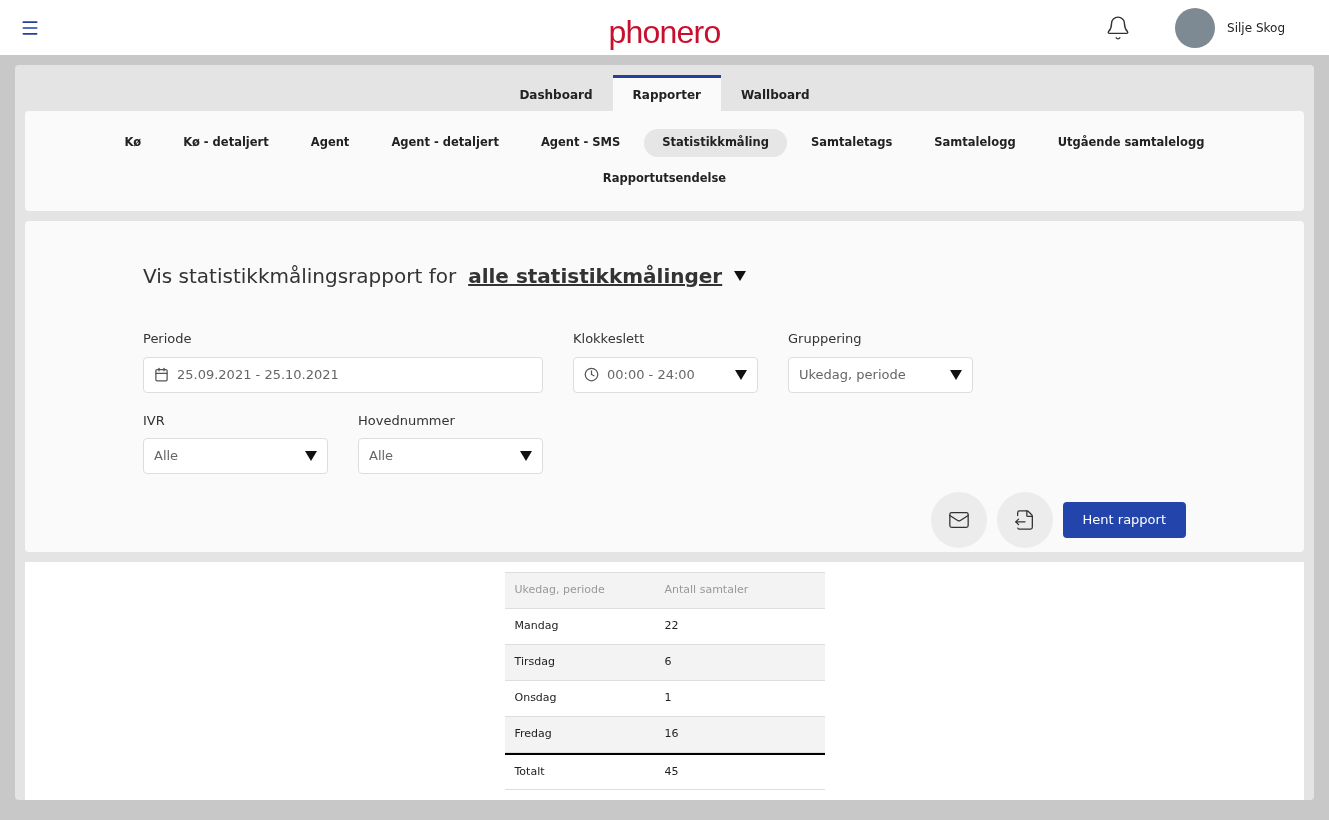 The image size is (1329, 820). Describe the element at coordinates (258, 374) in the screenshot. I see `field-value: 25.09.2021 - 25.10.2021` at that location.